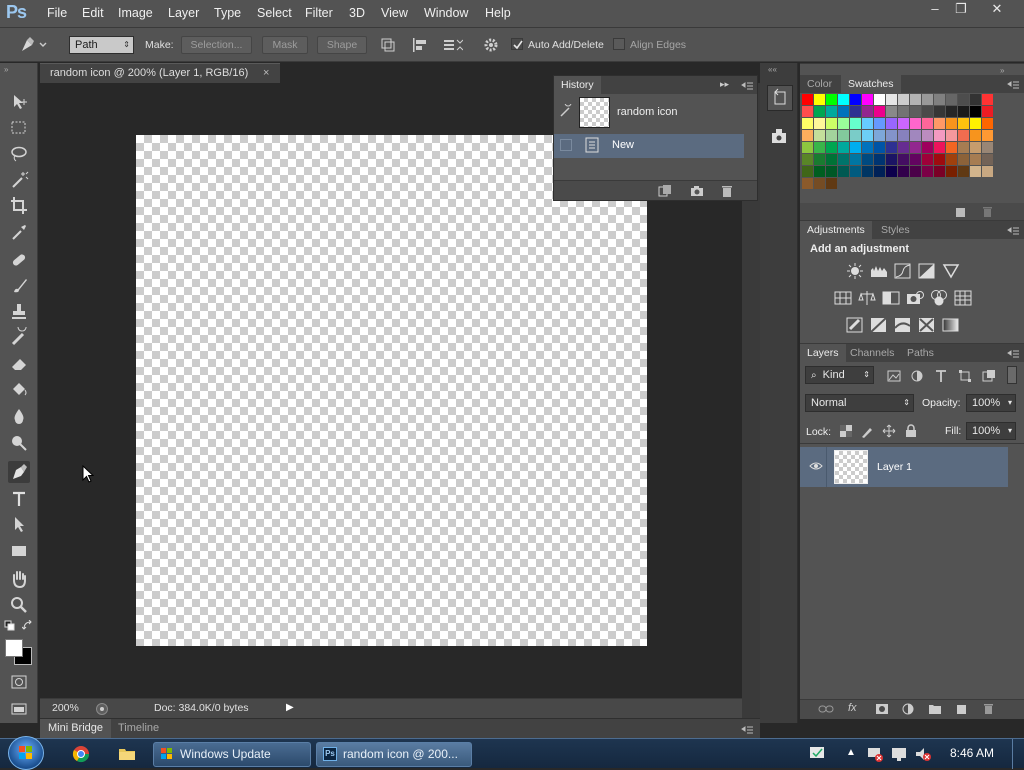  I want to click on chevron-down-icon: ▾, so click(1010, 431).